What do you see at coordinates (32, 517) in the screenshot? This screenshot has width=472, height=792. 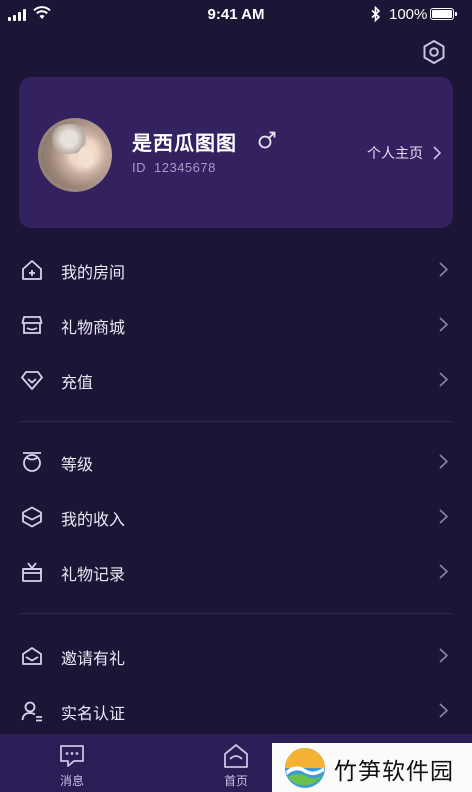 I see `income-icon` at bounding box center [32, 517].